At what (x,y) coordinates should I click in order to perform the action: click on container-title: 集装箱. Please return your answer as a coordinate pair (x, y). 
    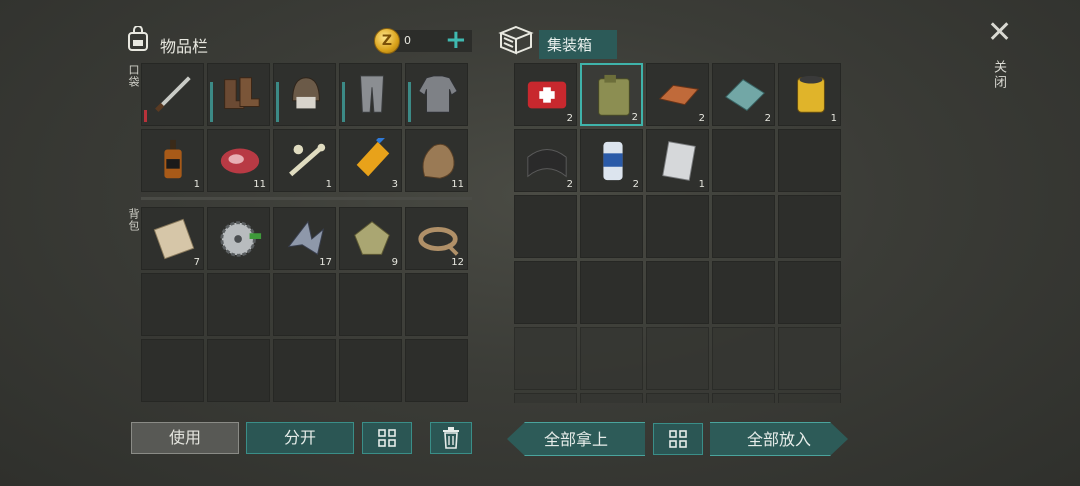
    Looking at the image, I should click on (578, 44).